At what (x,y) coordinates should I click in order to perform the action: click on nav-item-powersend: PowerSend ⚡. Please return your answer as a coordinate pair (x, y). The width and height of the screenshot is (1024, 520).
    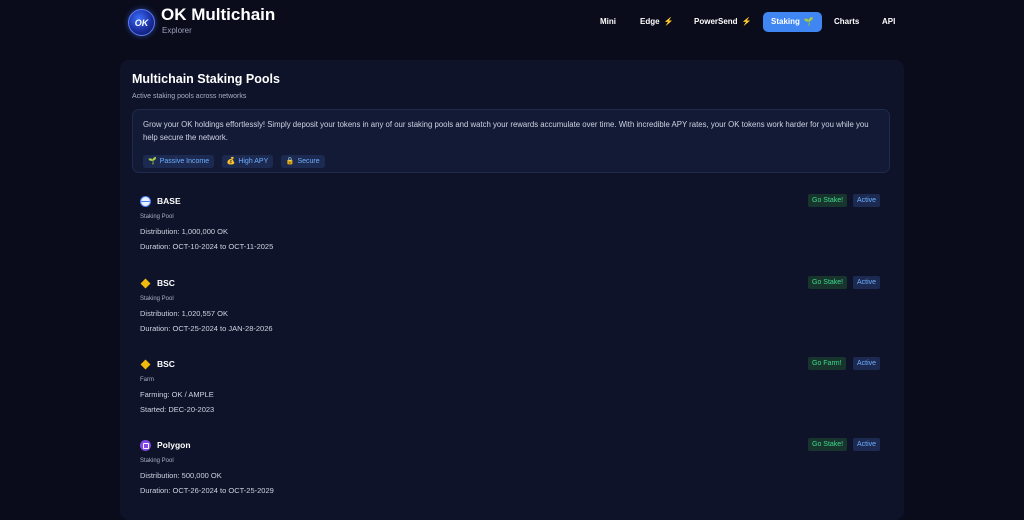
    Looking at the image, I should click on (723, 22).